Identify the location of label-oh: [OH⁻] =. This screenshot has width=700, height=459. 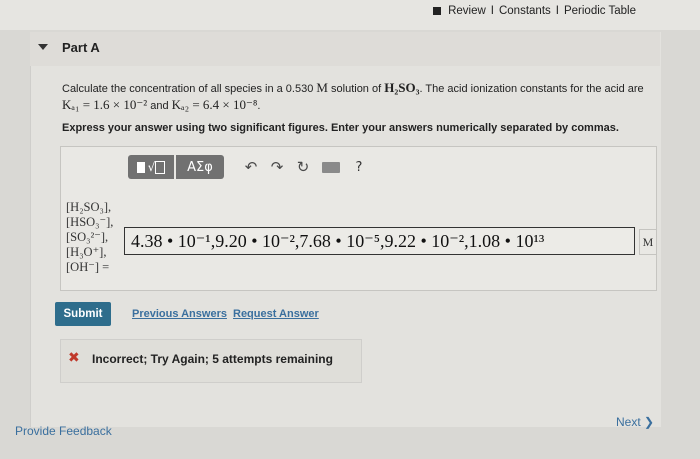
(88, 267).